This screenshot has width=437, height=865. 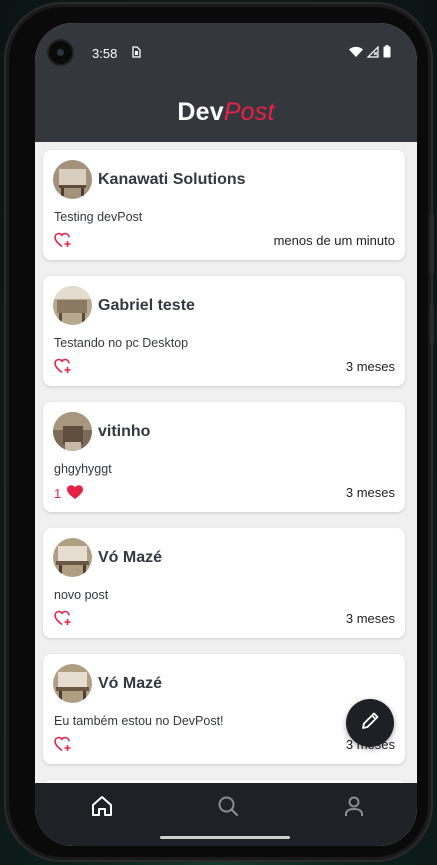 What do you see at coordinates (139, 721) in the screenshot?
I see `post-content: Eu também estou no DevPost!` at bounding box center [139, 721].